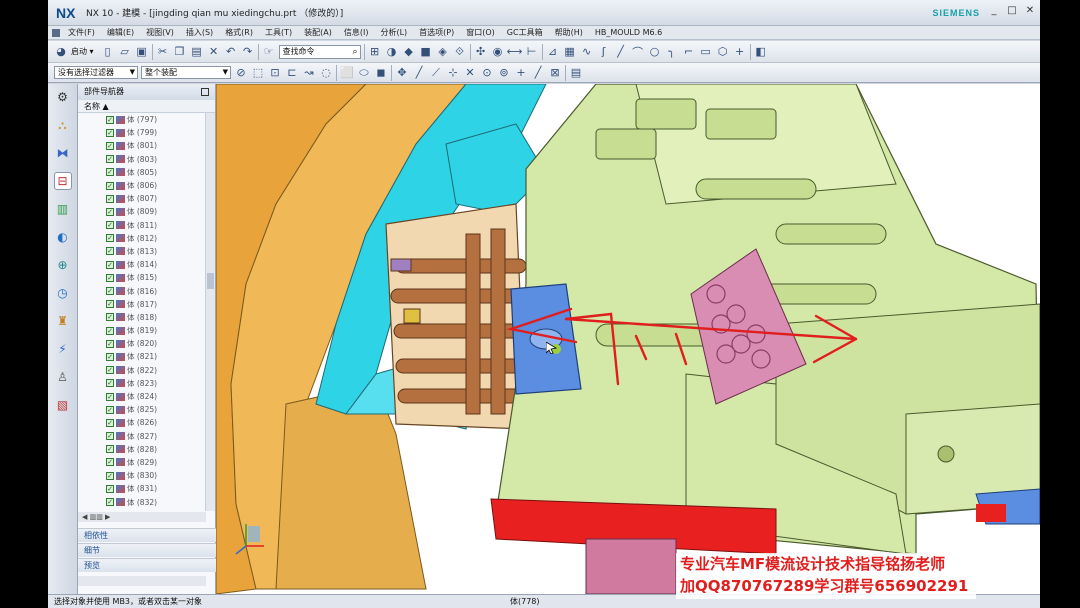 This screenshot has width=1080, height=608. I want to click on grid-icon: ▦, so click(570, 52).